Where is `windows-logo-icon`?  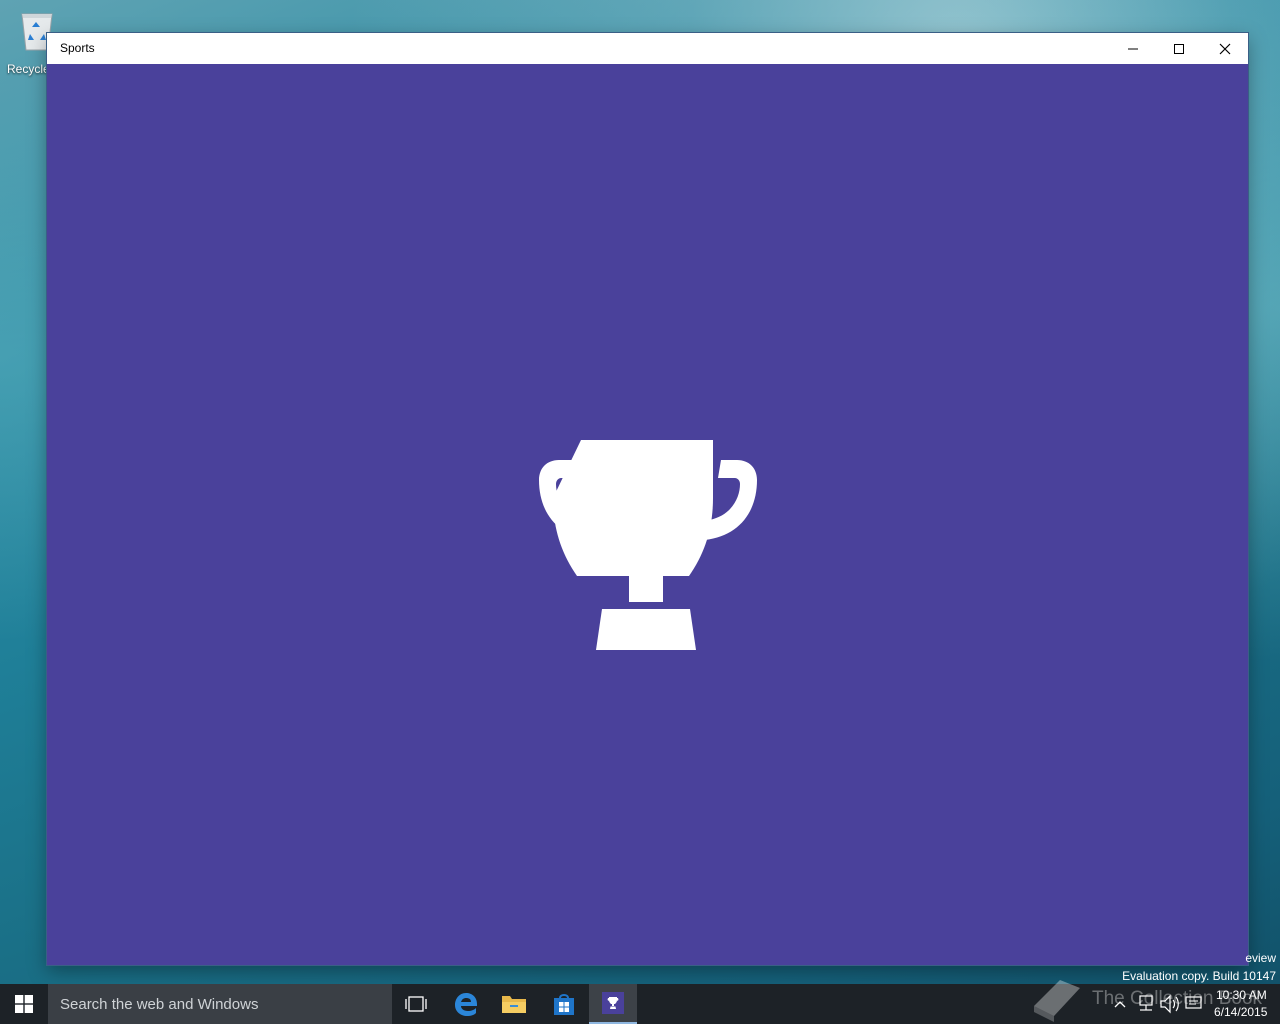 windows-logo-icon is located at coordinates (24, 1004).